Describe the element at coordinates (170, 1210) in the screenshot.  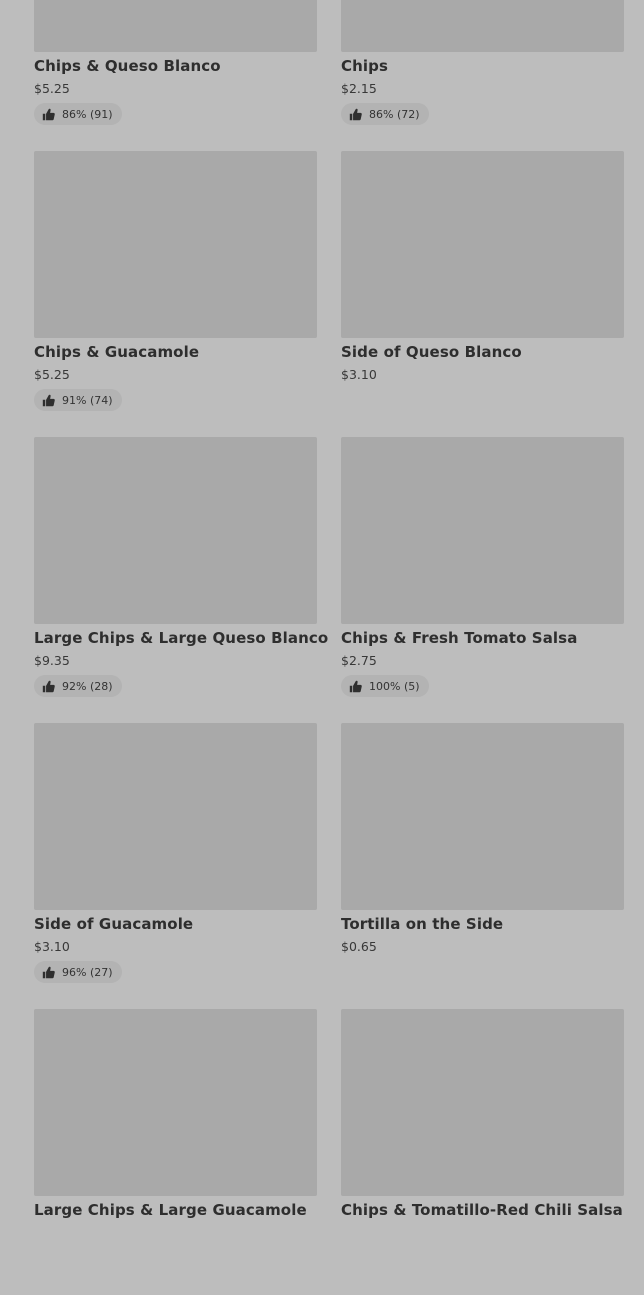
I see `menu-item-name: Large Chips & Large Guacamole` at that location.